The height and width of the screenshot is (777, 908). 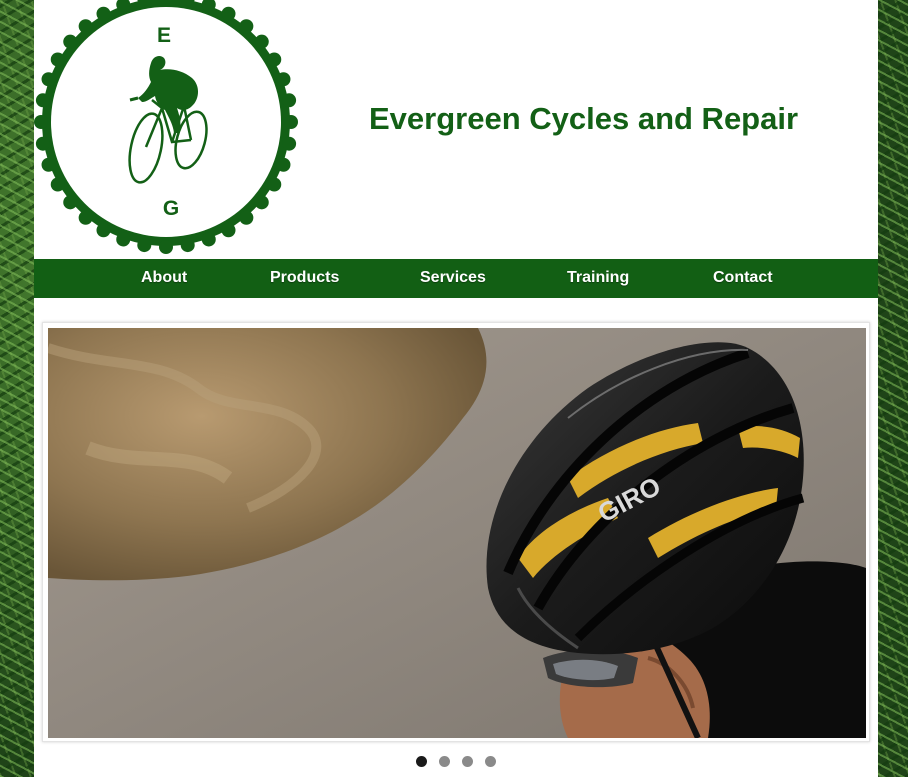 What do you see at coordinates (164, 35) in the screenshot?
I see `logo-letter-top: E` at bounding box center [164, 35].